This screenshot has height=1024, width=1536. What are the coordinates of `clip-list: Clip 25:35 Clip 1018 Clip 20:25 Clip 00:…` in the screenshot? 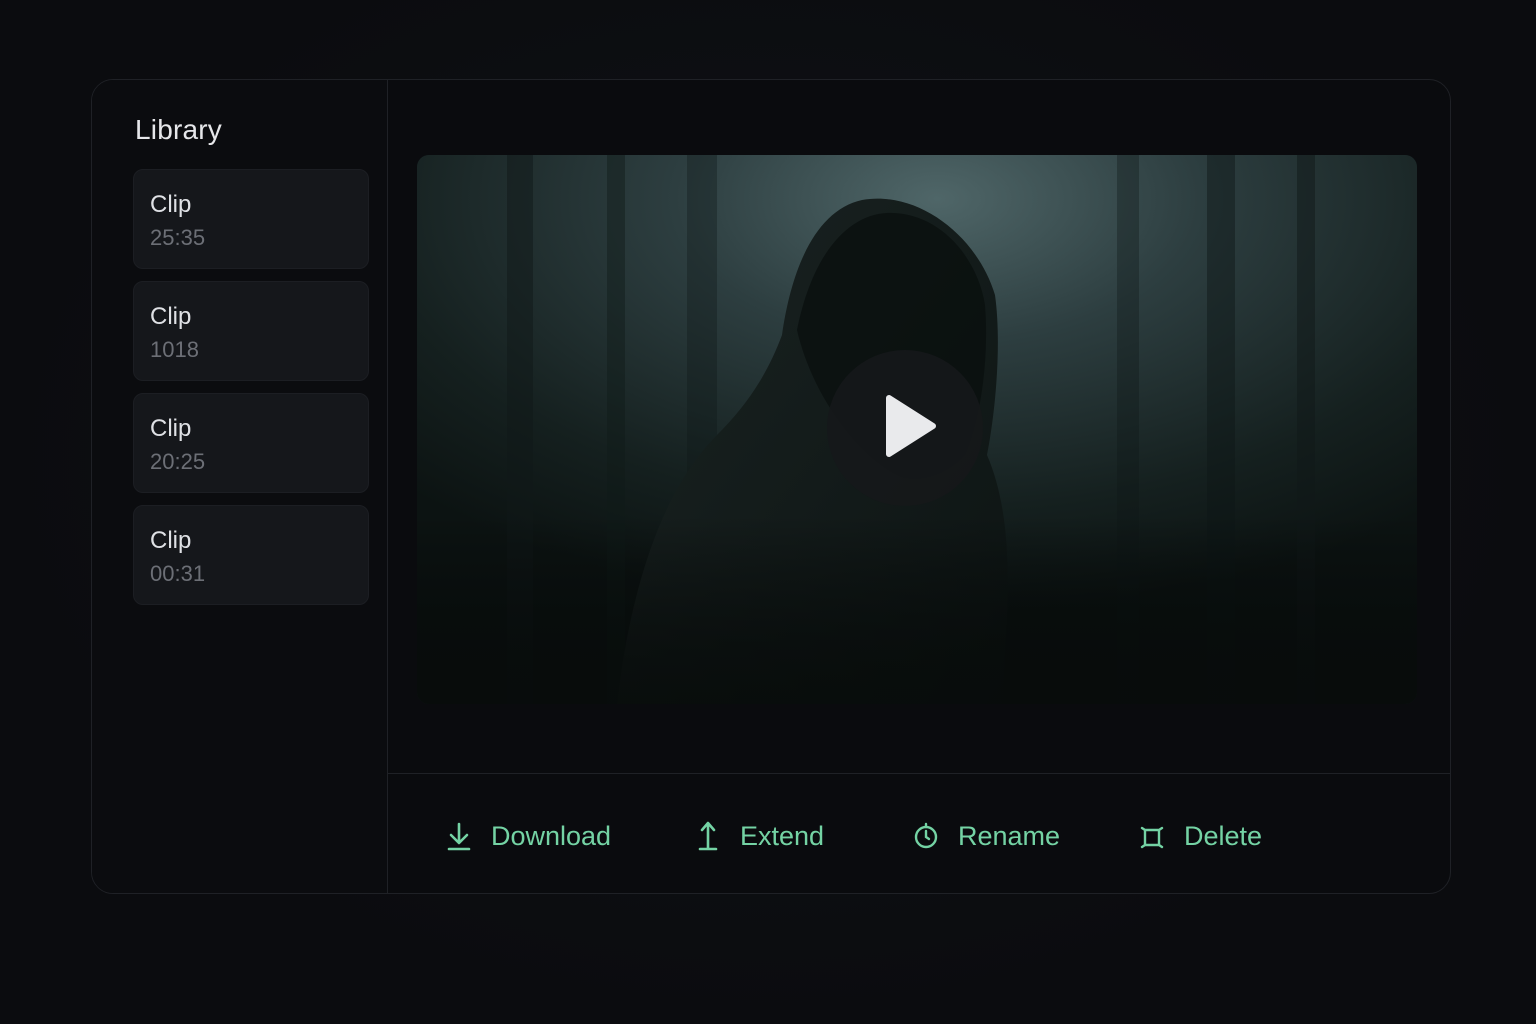 It's located at (251, 393).